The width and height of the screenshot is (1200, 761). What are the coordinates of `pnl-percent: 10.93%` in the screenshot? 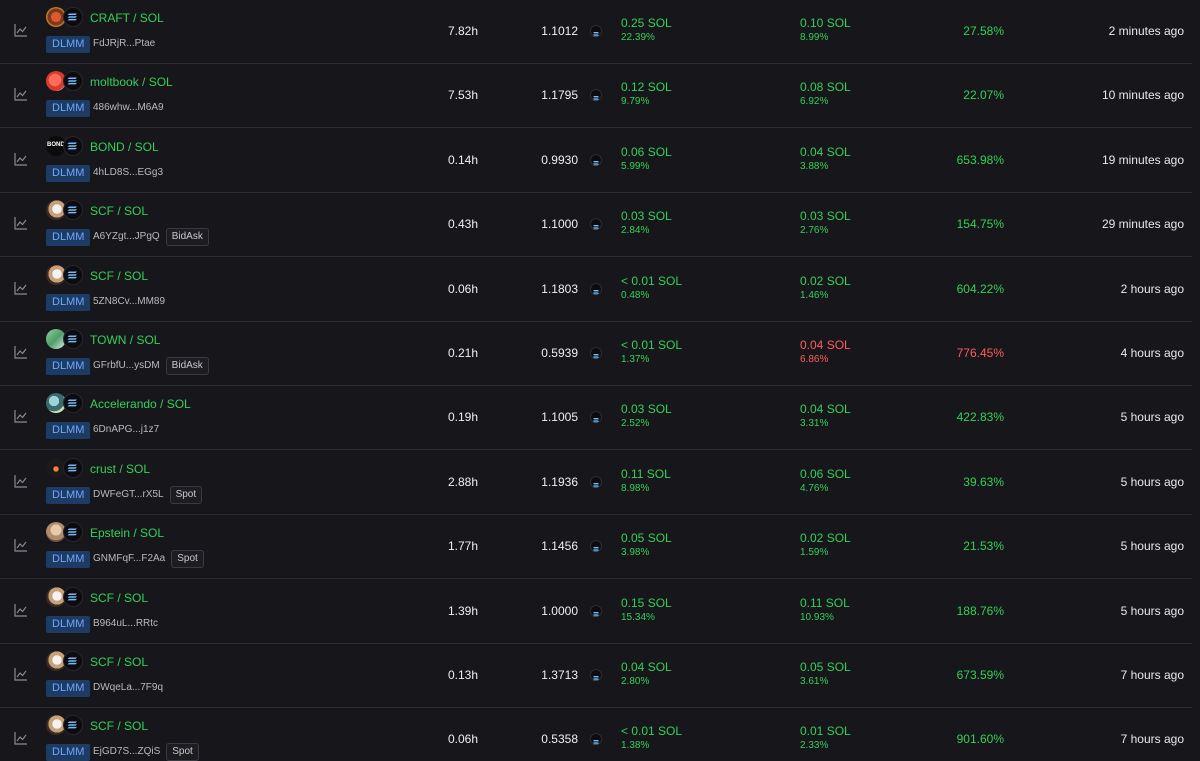 It's located at (817, 617).